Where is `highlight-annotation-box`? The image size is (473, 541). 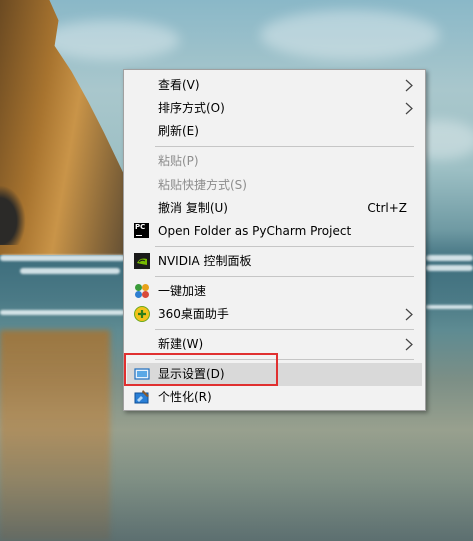
highlight-annotation-box is located at coordinates (201, 369).